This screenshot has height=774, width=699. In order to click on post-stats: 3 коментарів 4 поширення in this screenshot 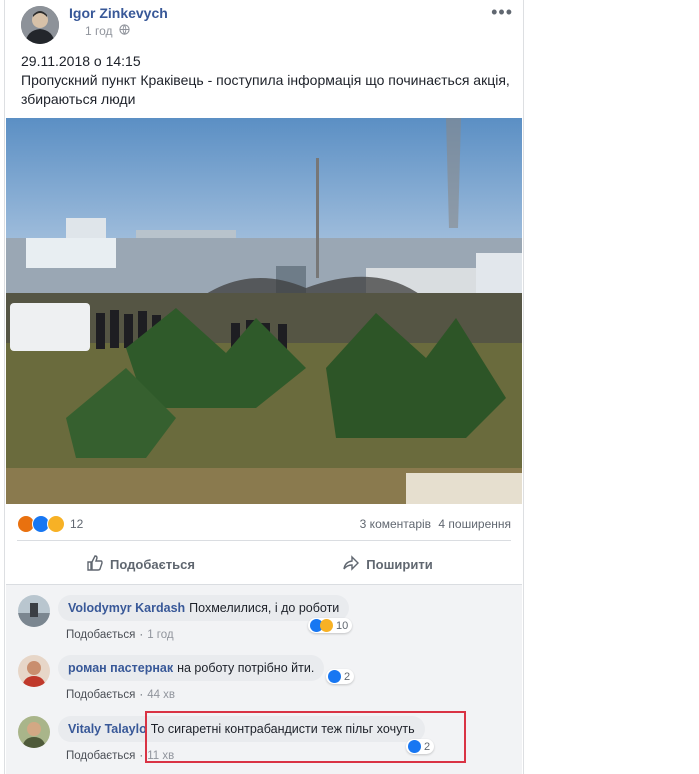, I will do `click(435, 524)`.